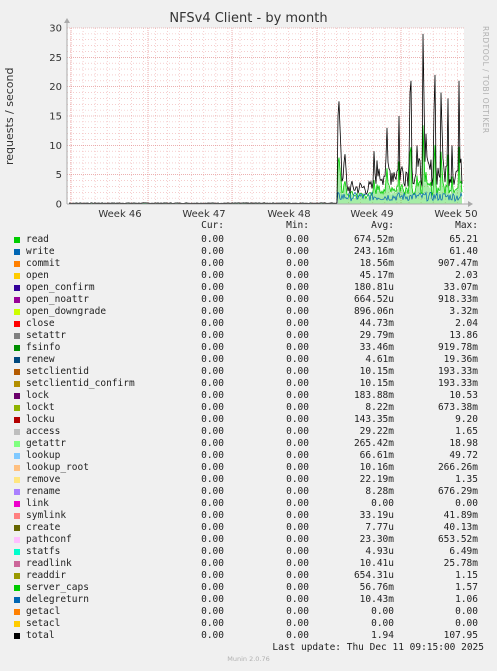  Describe the element at coordinates (248, 612) in the screenshot. I see `legend-row: getacl 0.00 0.00 0.00 0.00` at that location.